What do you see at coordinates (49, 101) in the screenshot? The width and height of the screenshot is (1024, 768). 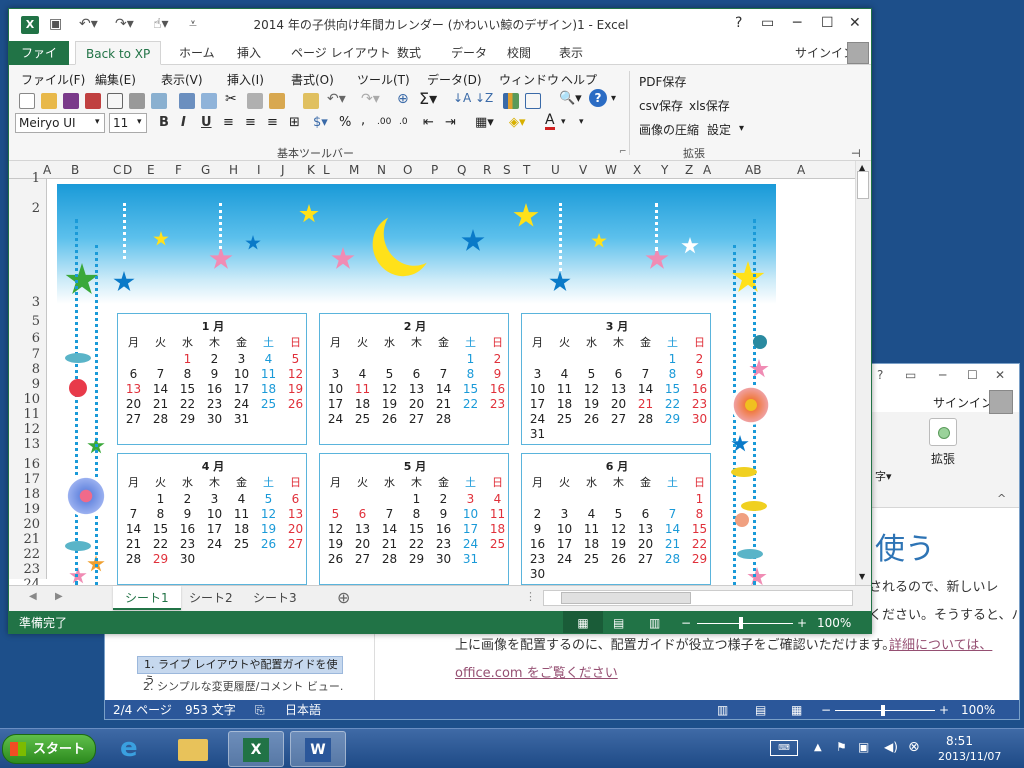 I see `open-folder-icon` at bounding box center [49, 101].